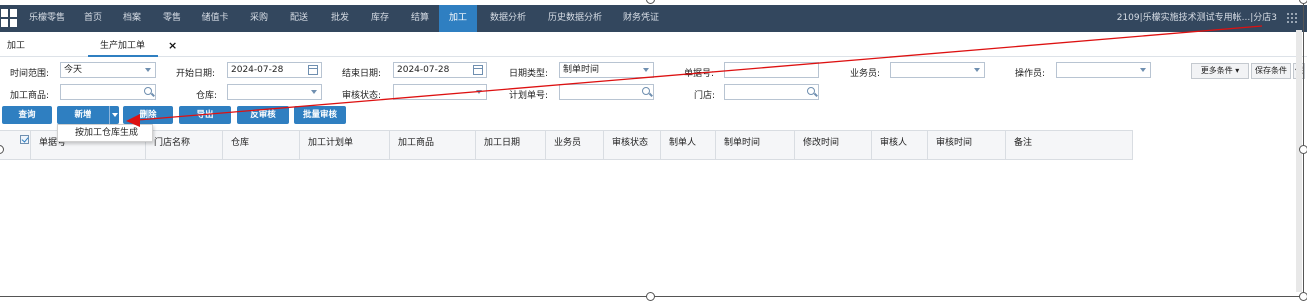 The width and height of the screenshot is (1307, 301). What do you see at coordinates (865, 74) in the screenshot?
I see `salesperson-label: 业务员:` at bounding box center [865, 74].